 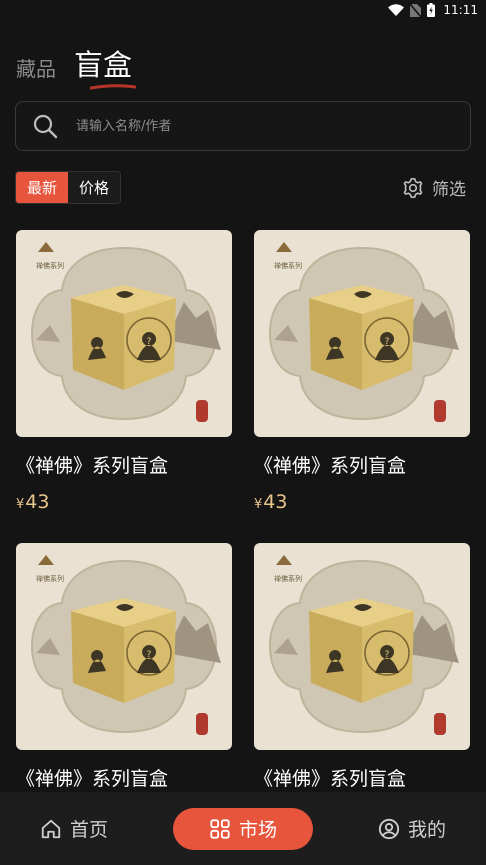 I want to click on status-bar: 11:11, so click(x=243, y=11).